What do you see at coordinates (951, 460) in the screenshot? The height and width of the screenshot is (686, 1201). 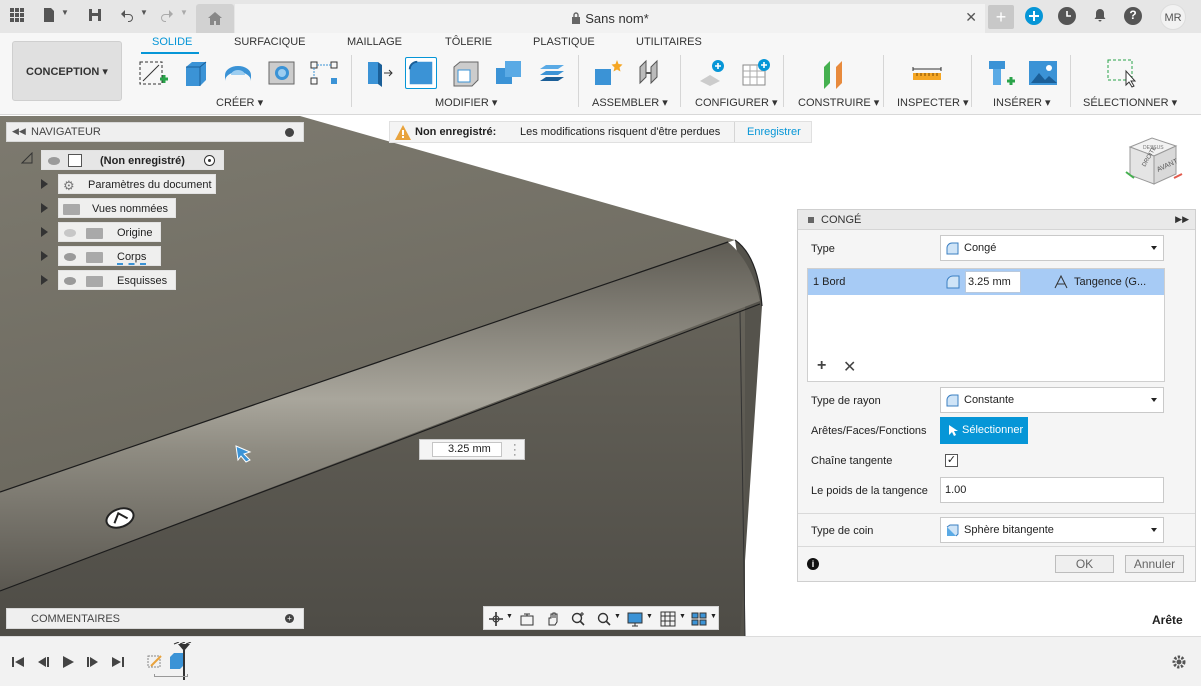 I see `tangent-chain-checkbox: ✓` at bounding box center [951, 460].